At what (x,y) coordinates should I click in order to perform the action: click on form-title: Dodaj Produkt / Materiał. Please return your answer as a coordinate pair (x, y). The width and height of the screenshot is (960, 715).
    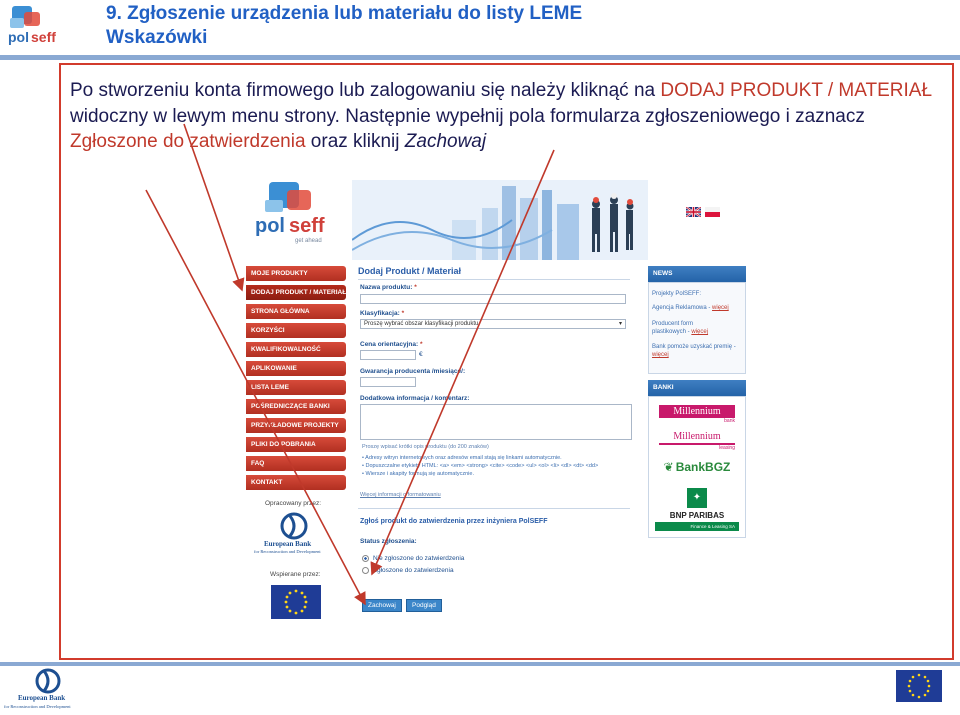
    Looking at the image, I should click on (410, 271).